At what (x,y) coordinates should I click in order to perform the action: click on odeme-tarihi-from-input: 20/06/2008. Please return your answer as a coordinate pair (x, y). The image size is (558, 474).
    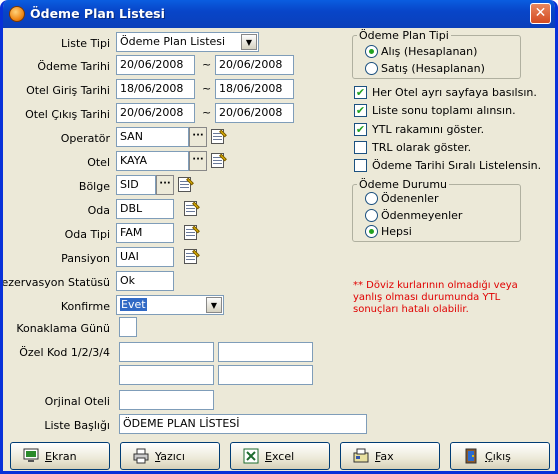
    Looking at the image, I should click on (155, 65).